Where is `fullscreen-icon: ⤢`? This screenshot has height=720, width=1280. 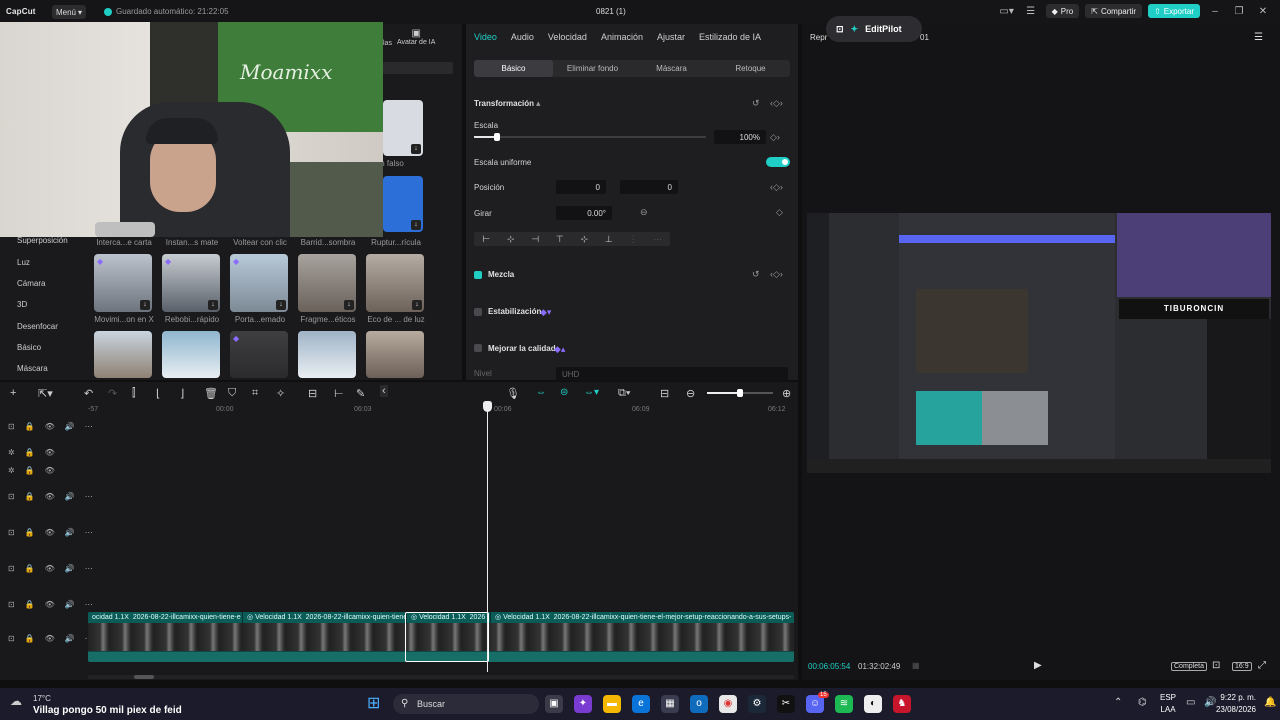 fullscreen-icon: ⤢ is located at coordinates (1262, 665).